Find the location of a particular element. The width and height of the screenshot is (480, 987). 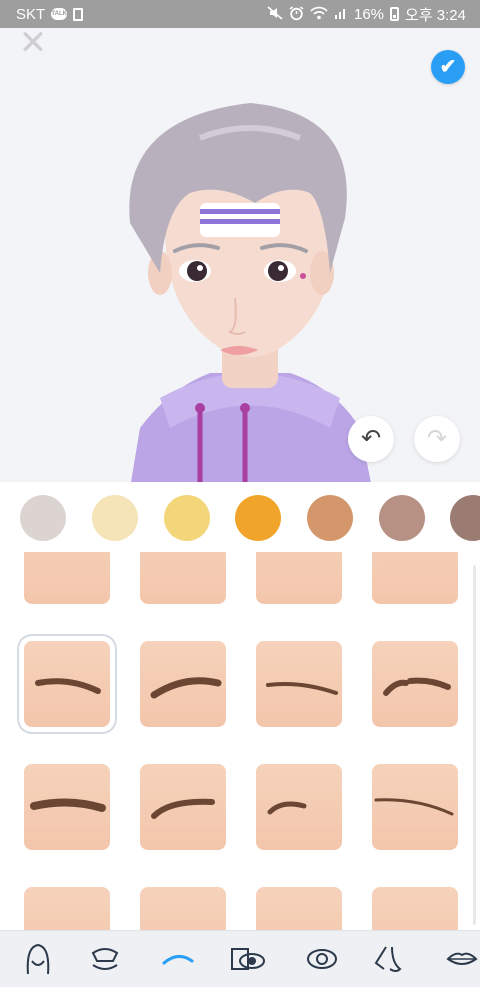

eyebrow-option-partial-d is located at coordinates (415, 908).